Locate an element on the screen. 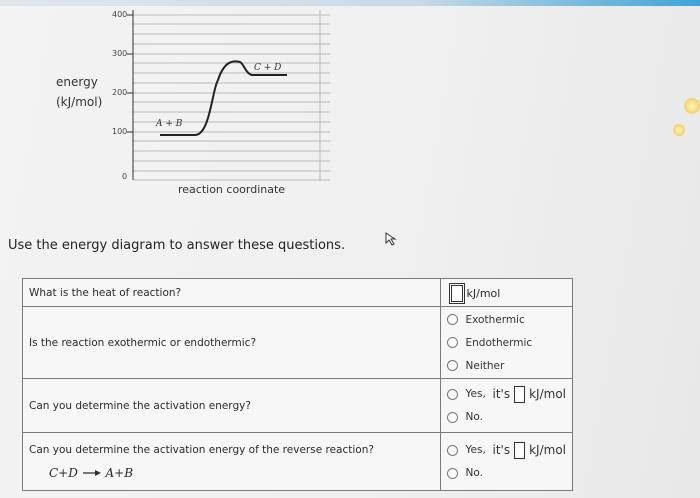 This screenshot has height=498, width=700. radio-reverse-yes is located at coordinates (452, 450).